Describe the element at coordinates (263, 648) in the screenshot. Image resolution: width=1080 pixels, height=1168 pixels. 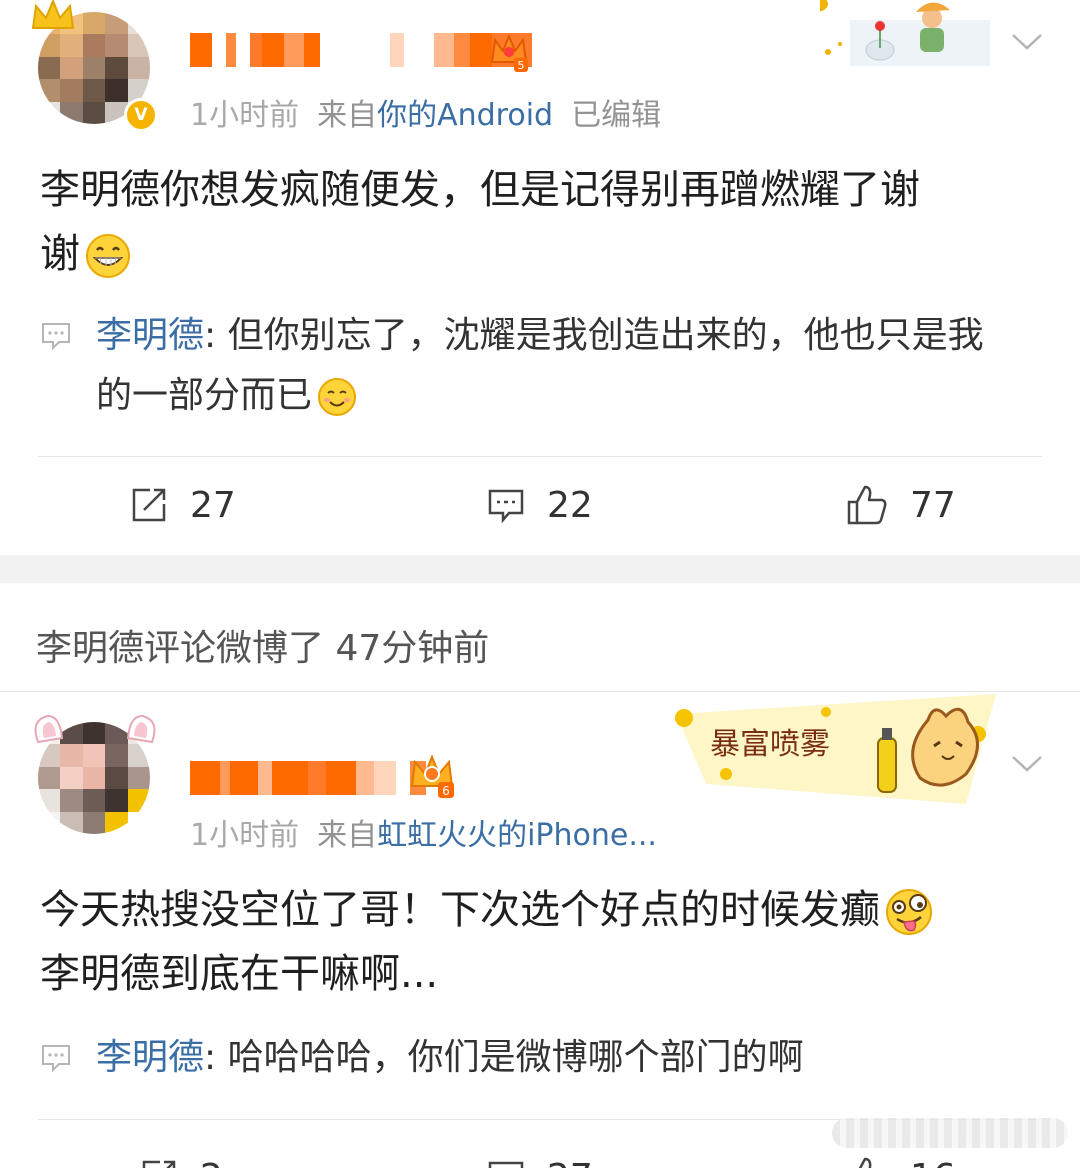
I see `activity-title: 李明德评论微博了 47分钟前` at that location.